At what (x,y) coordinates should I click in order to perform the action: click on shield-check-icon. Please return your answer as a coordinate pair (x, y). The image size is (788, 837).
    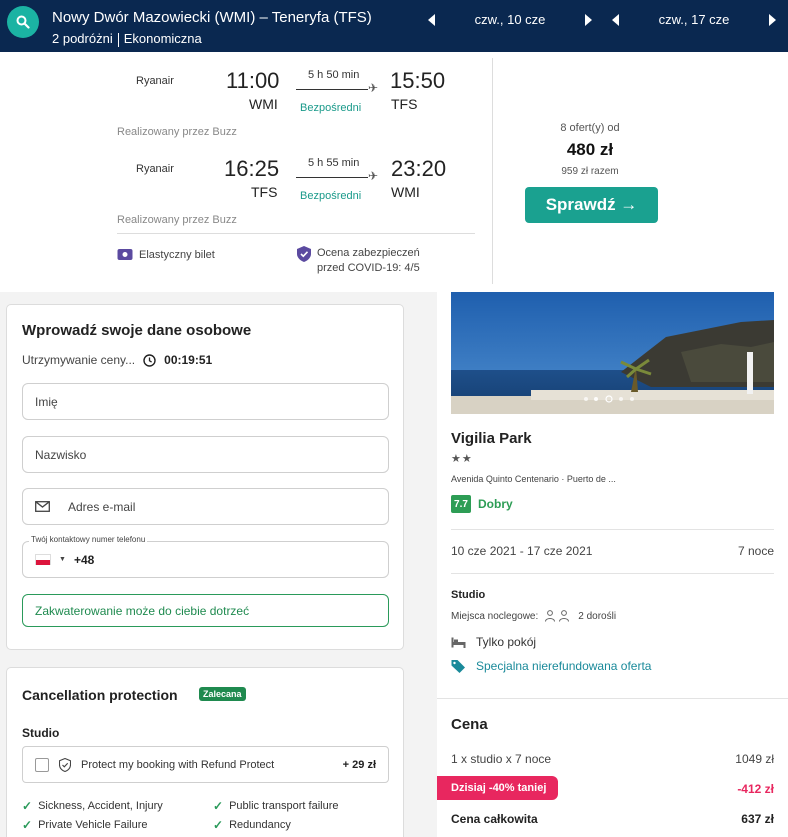
    Looking at the image, I should click on (65, 764).